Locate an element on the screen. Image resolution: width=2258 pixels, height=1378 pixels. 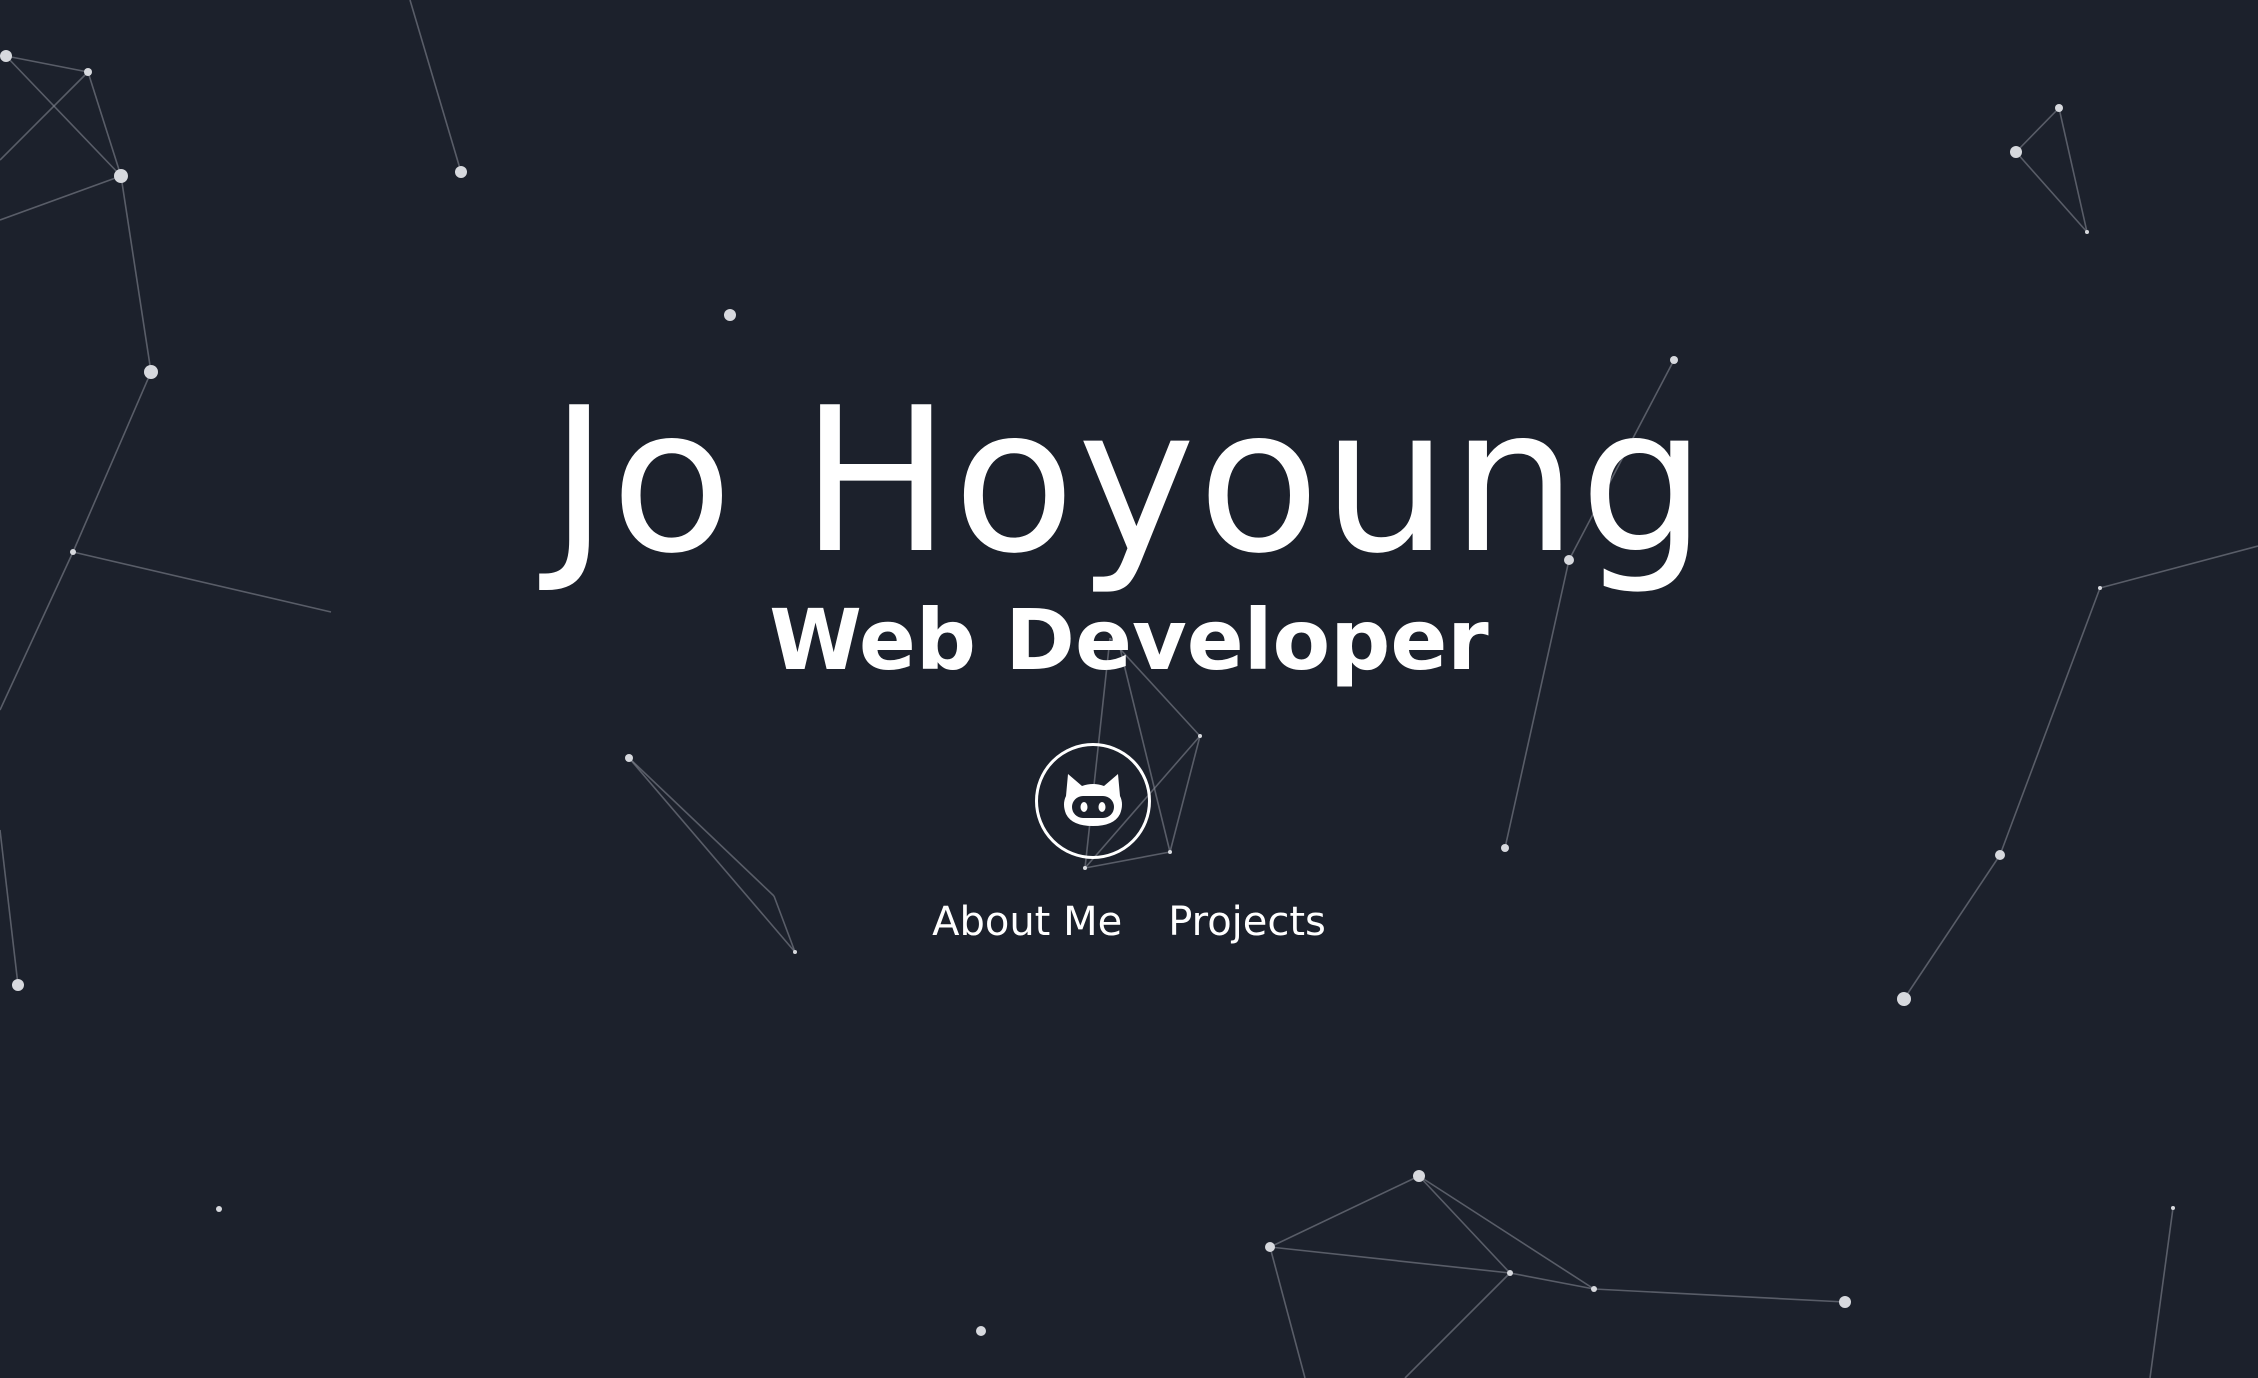
nav-about-me: About Me is located at coordinates (1027, 922).